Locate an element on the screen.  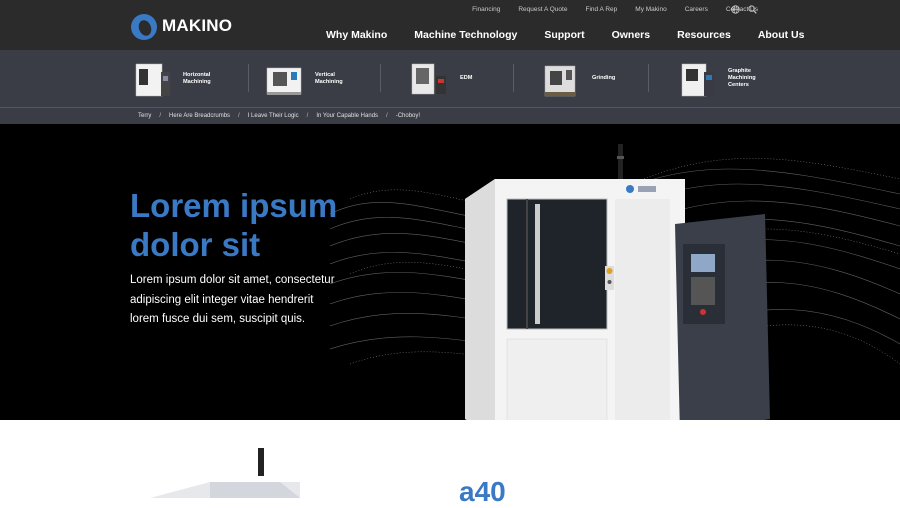
product-model-title: a40 is located at coordinates (482, 491).